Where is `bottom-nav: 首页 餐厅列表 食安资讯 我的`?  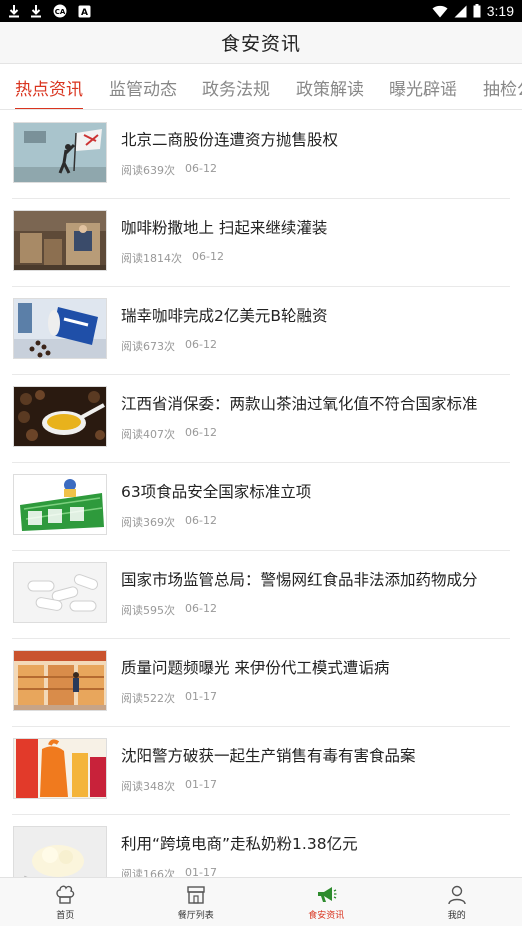 bottom-nav: 首页 餐厅列表 食安资讯 我的 is located at coordinates (261, 901).